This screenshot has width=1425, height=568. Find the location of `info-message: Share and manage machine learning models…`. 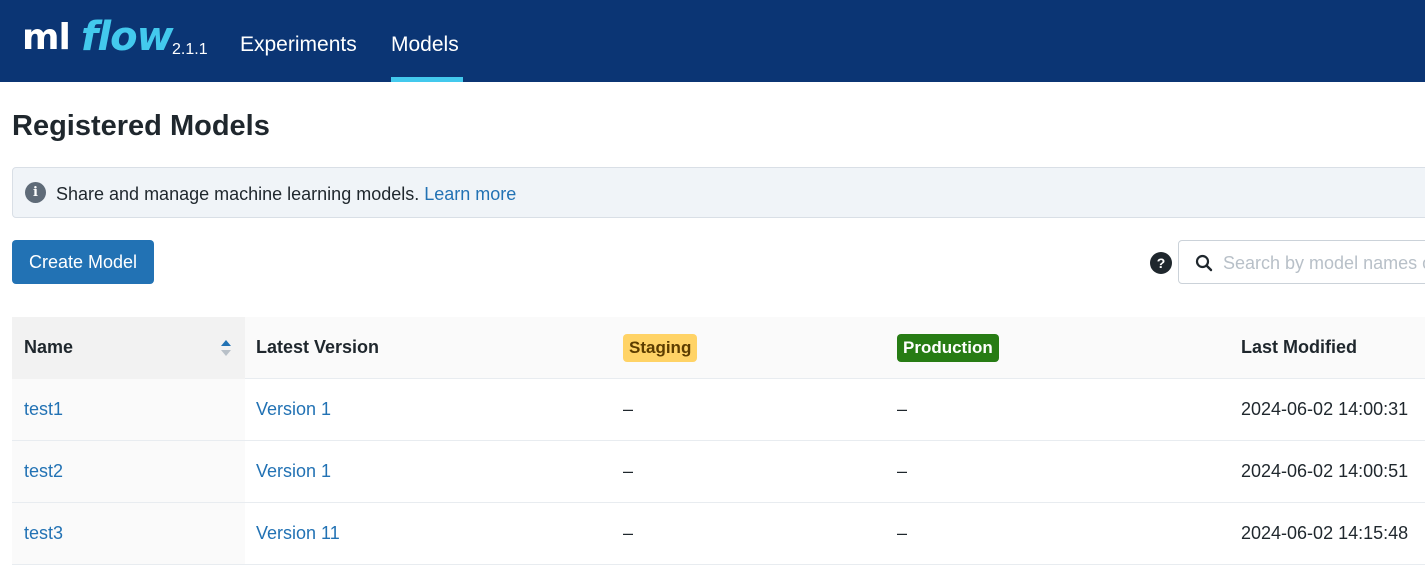

info-message: Share and manage machine learning models… is located at coordinates (238, 194).